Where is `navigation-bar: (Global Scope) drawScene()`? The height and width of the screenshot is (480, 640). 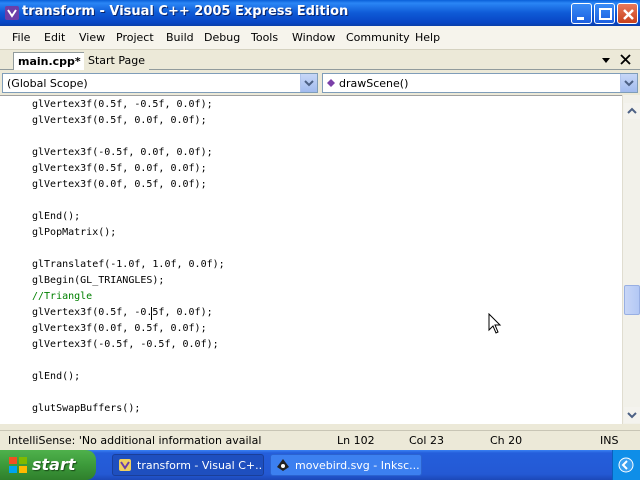 navigation-bar: (Global Scope) drawScene() is located at coordinates (320, 83).